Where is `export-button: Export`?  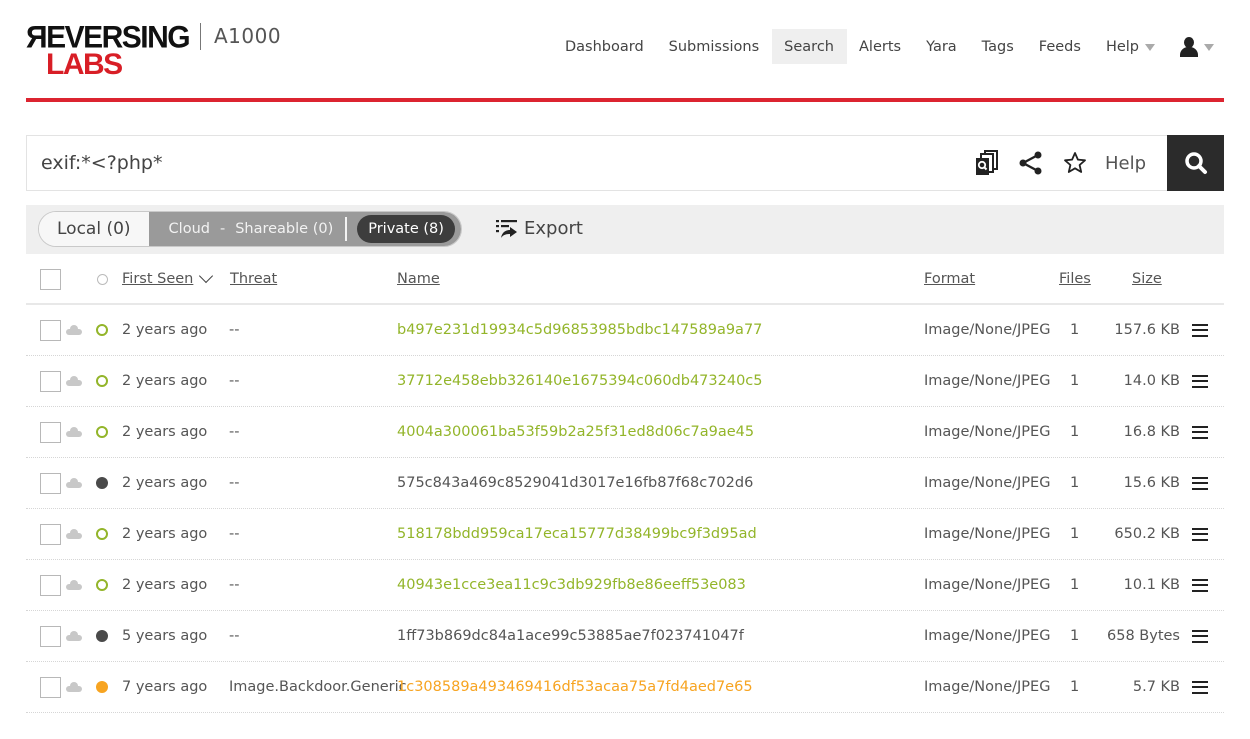
export-button: Export is located at coordinates (539, 228).